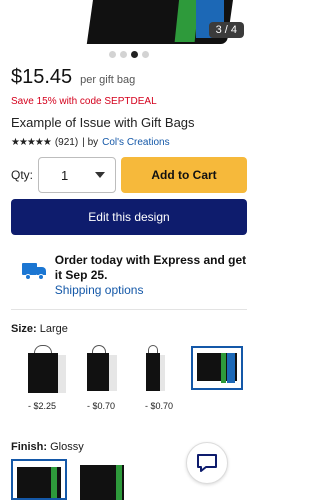 This screenshot has width=320, height=500. I want to click on finish-label: Finish: Glossy, so click(47, 447).